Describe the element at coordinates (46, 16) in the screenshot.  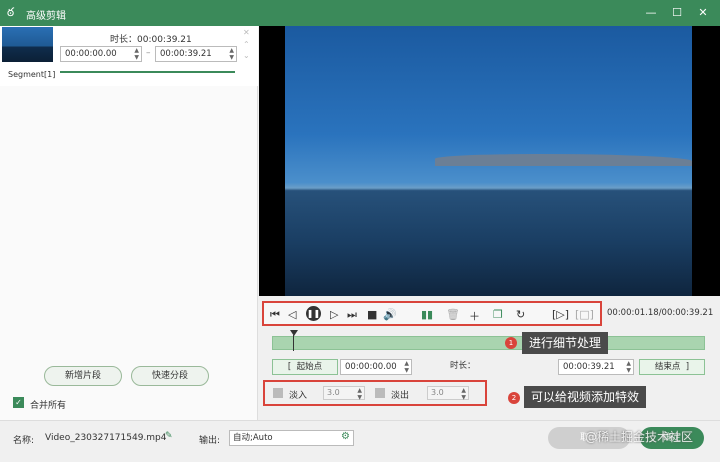
I see `window-title: 高级剪辑` at that location.